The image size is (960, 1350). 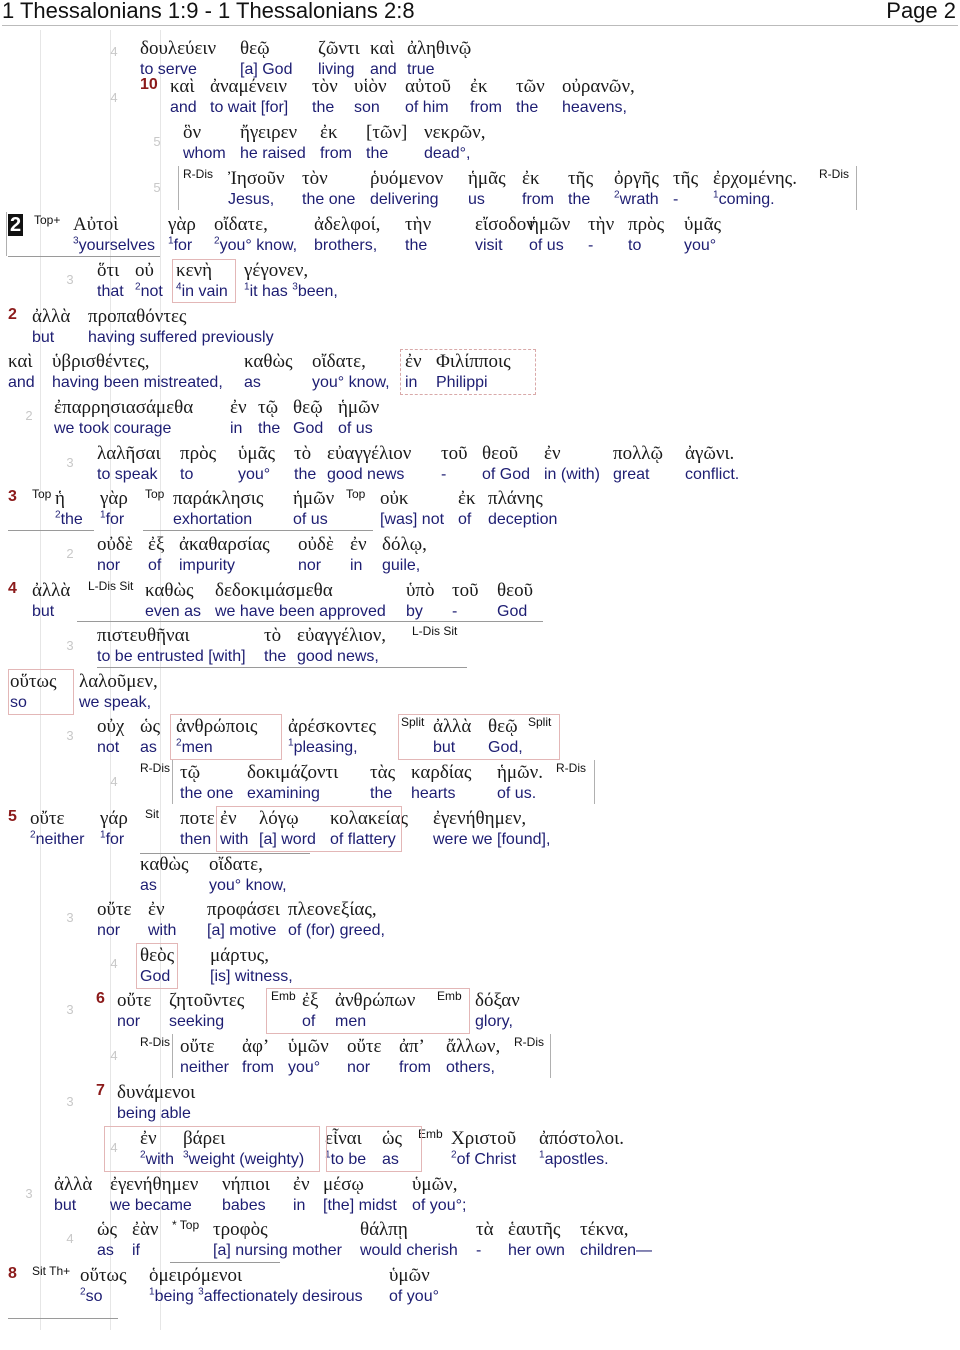 I want to click on word-pair: ὑμῶν of you°, so click(x=414, y=1286).